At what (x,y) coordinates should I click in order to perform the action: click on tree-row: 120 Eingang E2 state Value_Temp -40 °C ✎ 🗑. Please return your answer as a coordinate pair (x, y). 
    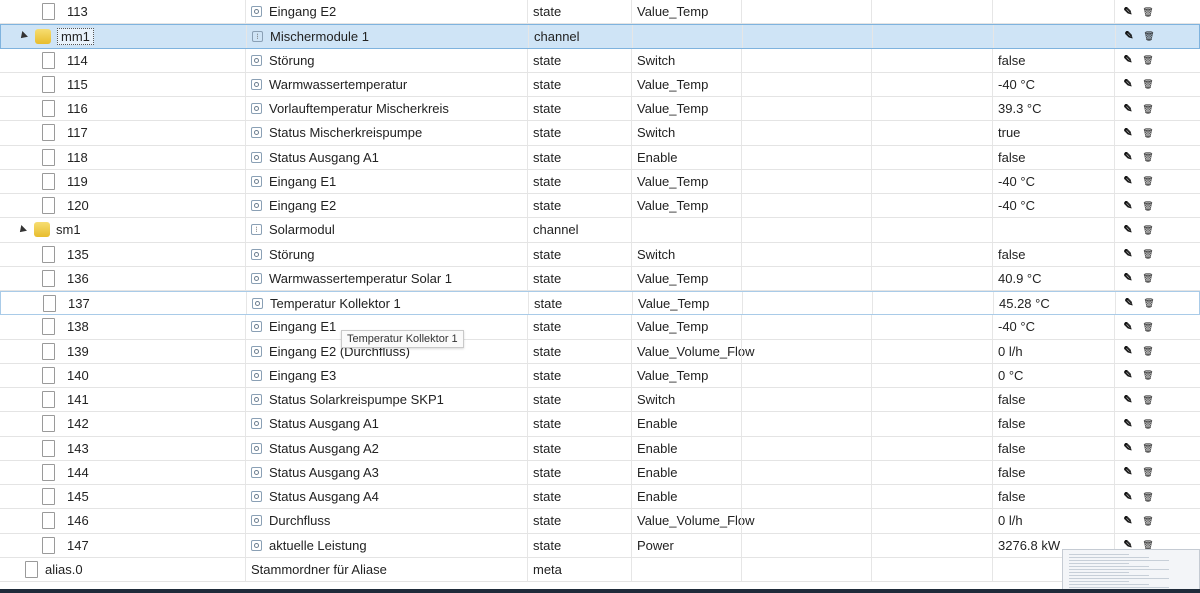
    Looking at the image, I should click on (600, 206).